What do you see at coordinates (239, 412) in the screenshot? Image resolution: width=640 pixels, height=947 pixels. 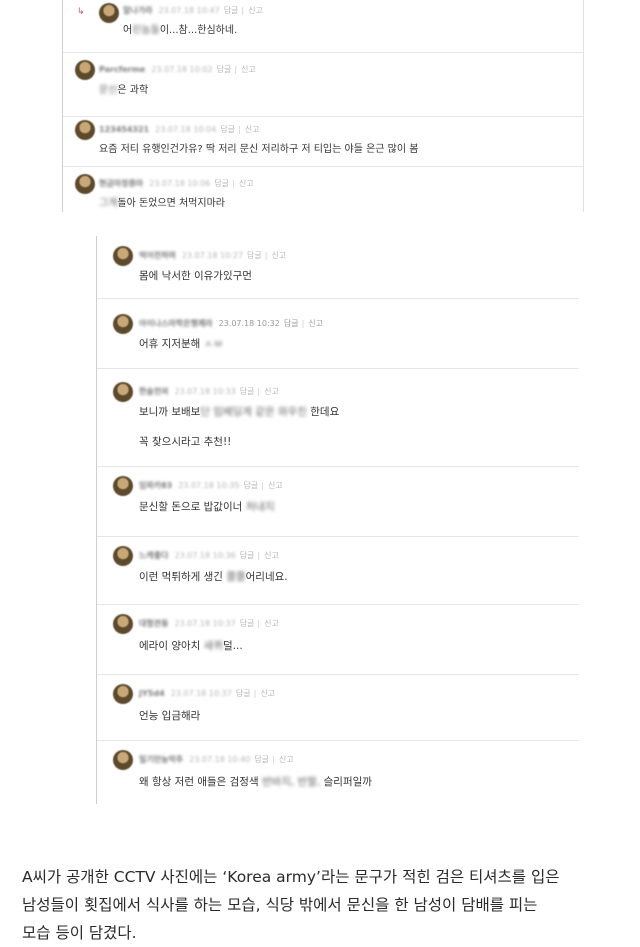 I see `comment-text: 보니까 보배보단 임베딩게 같은 와우진 한데요` at bounding box center [239, 412].